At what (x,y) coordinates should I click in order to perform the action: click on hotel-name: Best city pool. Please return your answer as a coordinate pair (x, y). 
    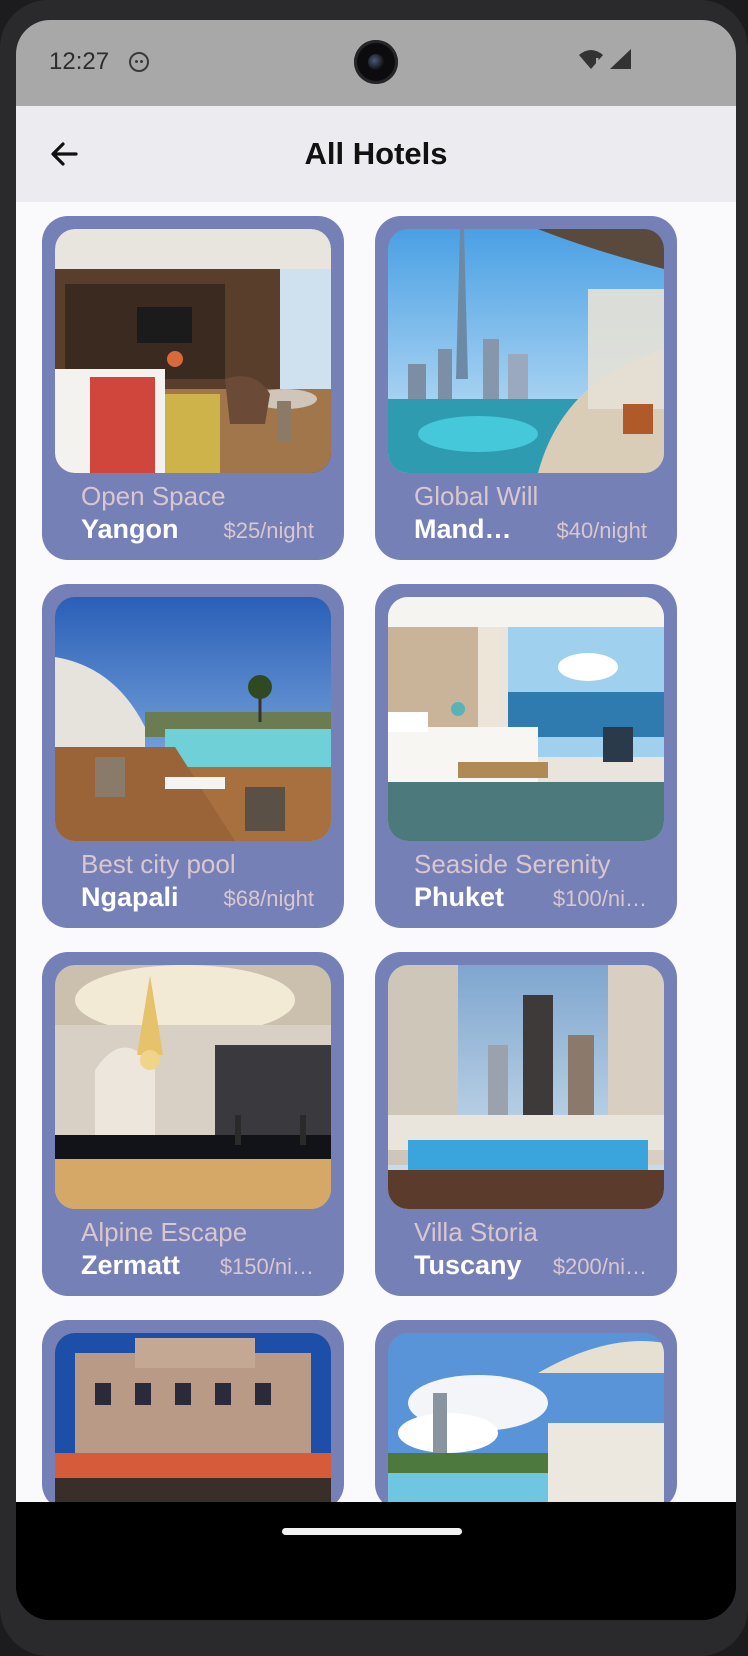
    Looking at the image, I should click on (158, 864).